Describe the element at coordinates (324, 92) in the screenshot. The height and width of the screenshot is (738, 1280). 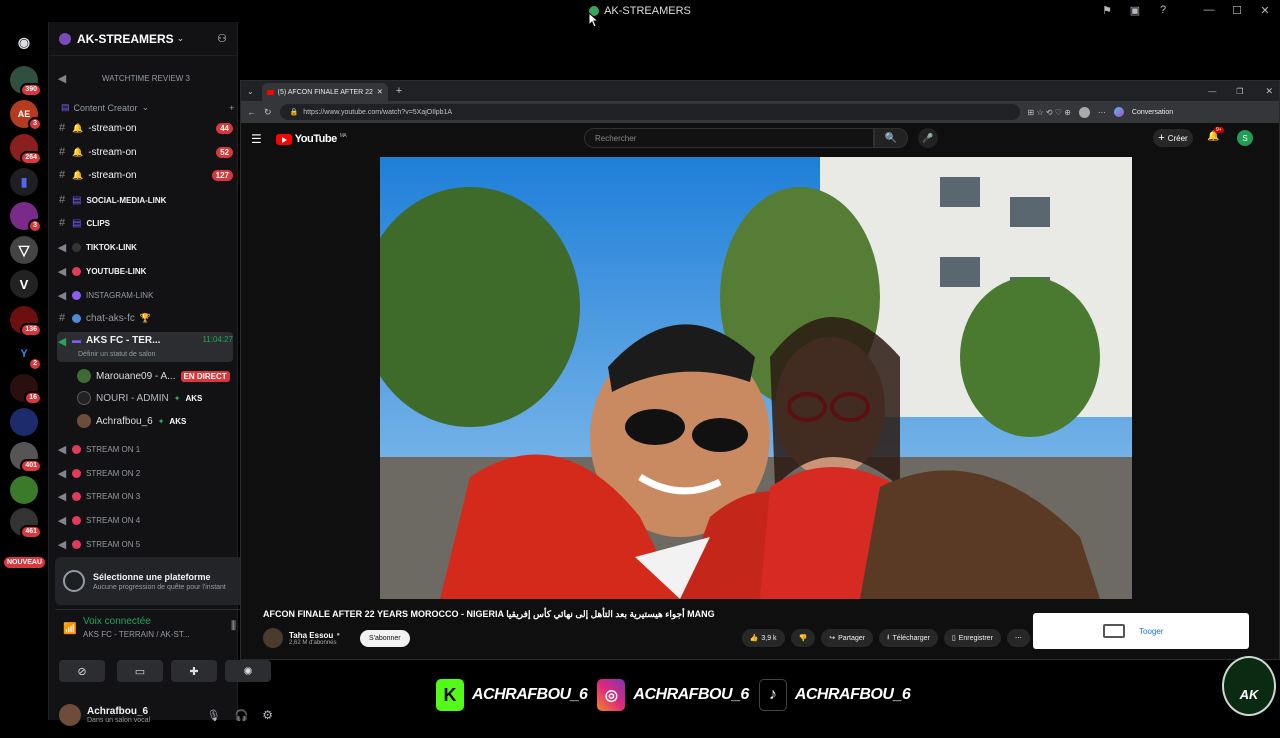
I see `browser-tab: (5) AFCON FINALE AFTER 22 YEAR ✕` at that location.